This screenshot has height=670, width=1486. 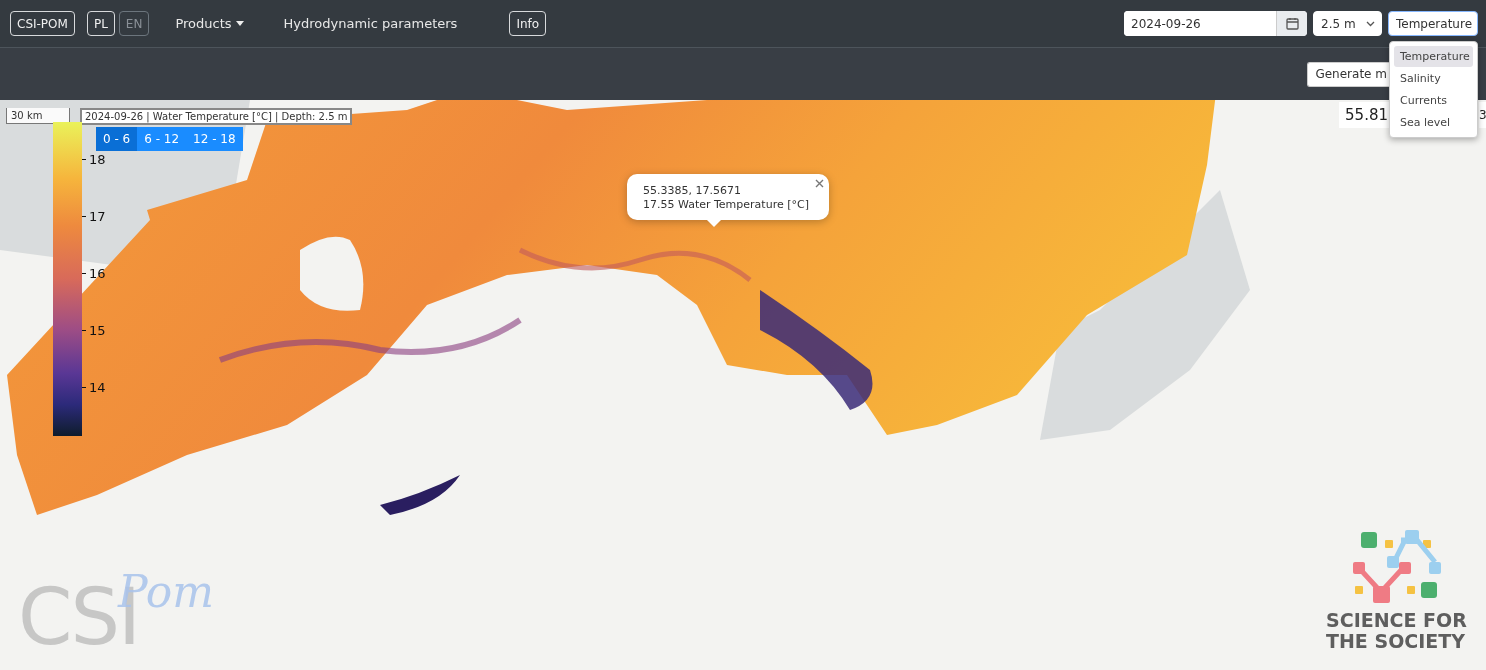 I want to click on brand-button: CSI-POM, so click(x=42, y=23).